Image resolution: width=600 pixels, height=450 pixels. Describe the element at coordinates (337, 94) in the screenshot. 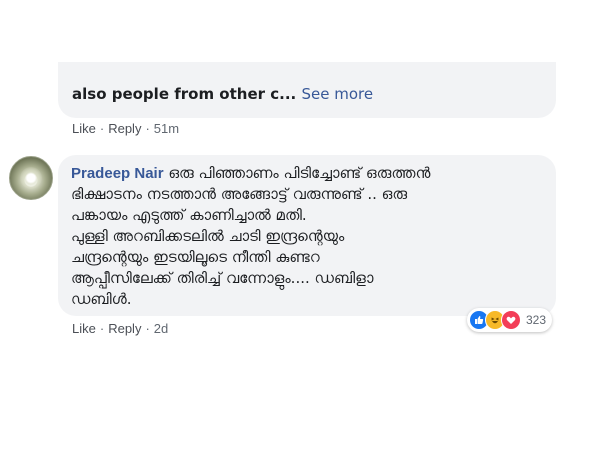

I see `see-more-link: See more` at that location.